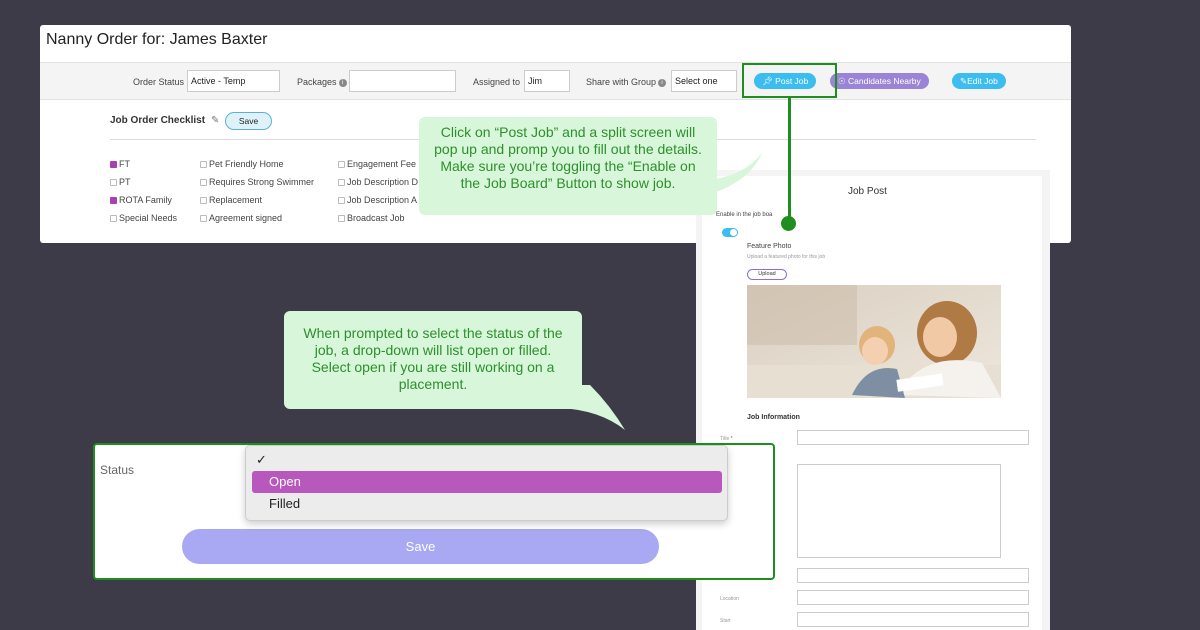 The width and height of the screenshot is (1200, 630). Describe the element at coordinates (725, 621) in the screenshot. I see `start-label: Start` at that location.